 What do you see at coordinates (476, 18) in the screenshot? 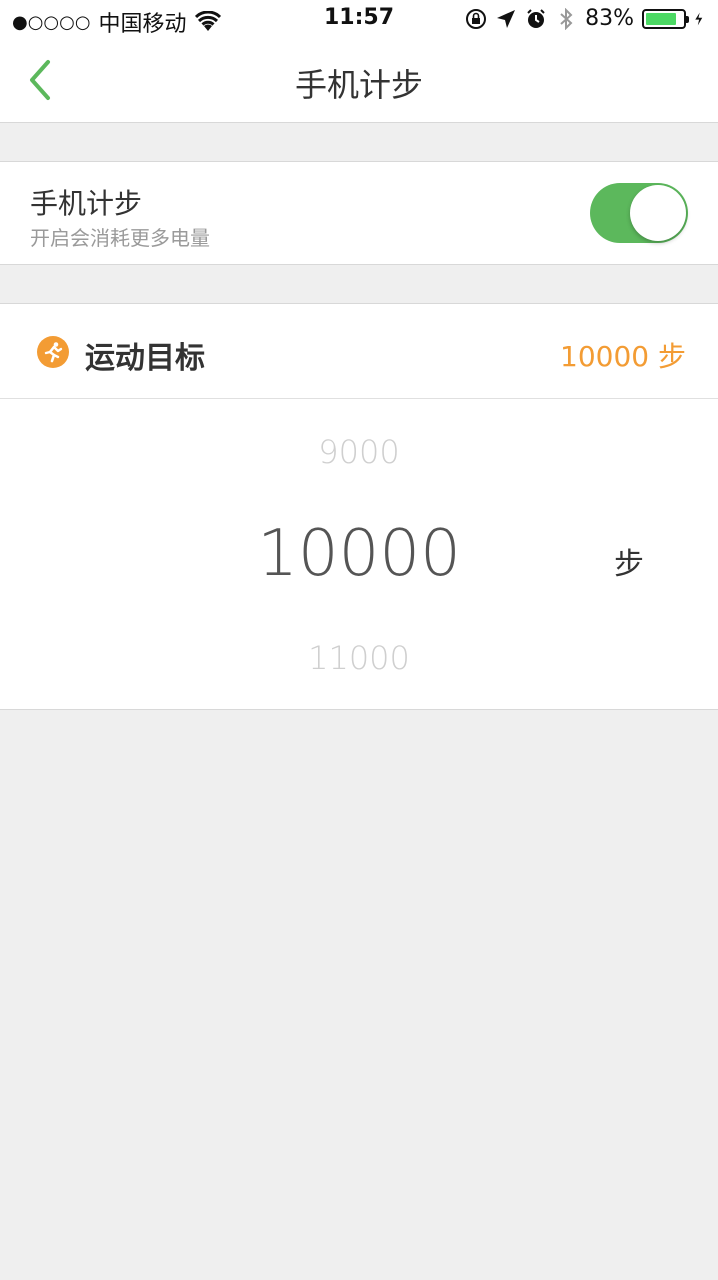
I see `rotation-lock-icon` at bounding box center [476, 18].